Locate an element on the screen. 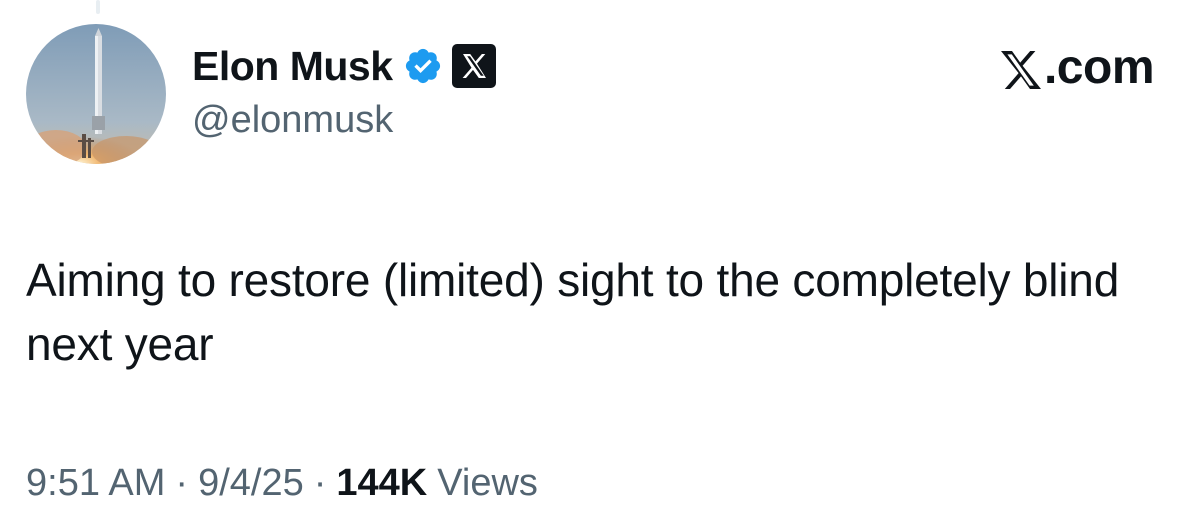  author-name-row: Elon Musk is located at coordinates (344, 66).